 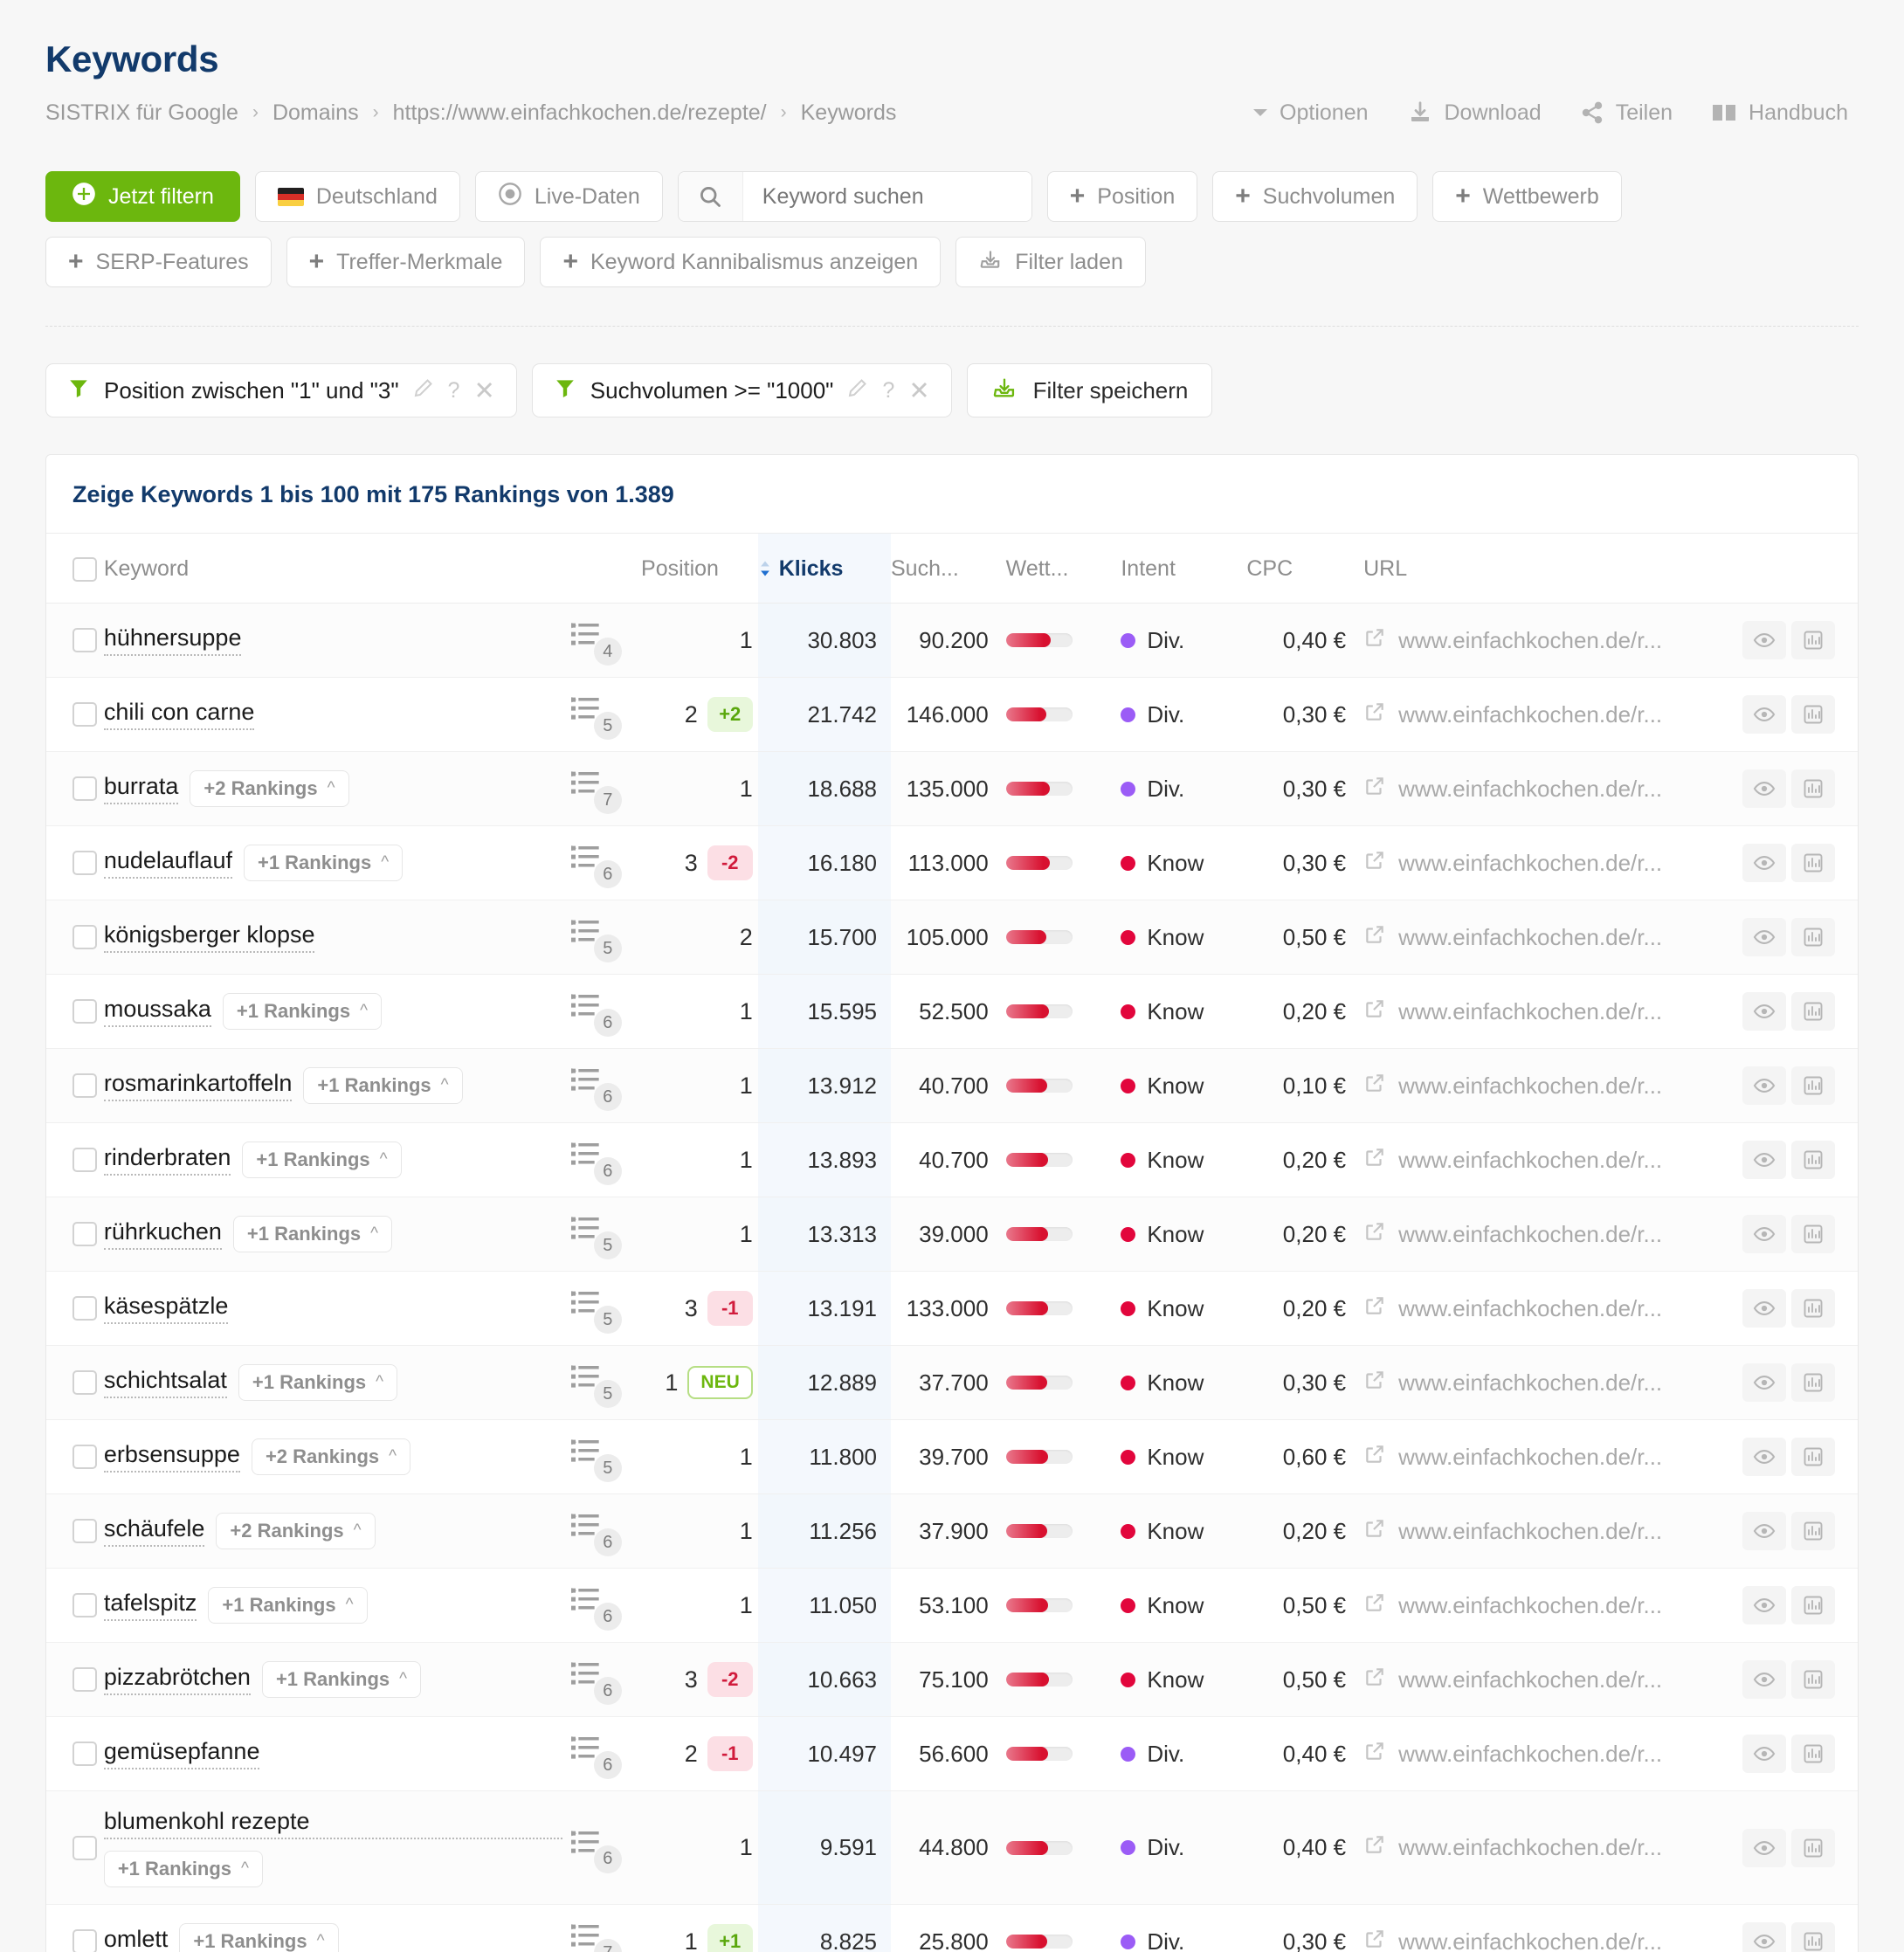 I want to click on col-keyword: Keyword, so click(x=337, y=569).